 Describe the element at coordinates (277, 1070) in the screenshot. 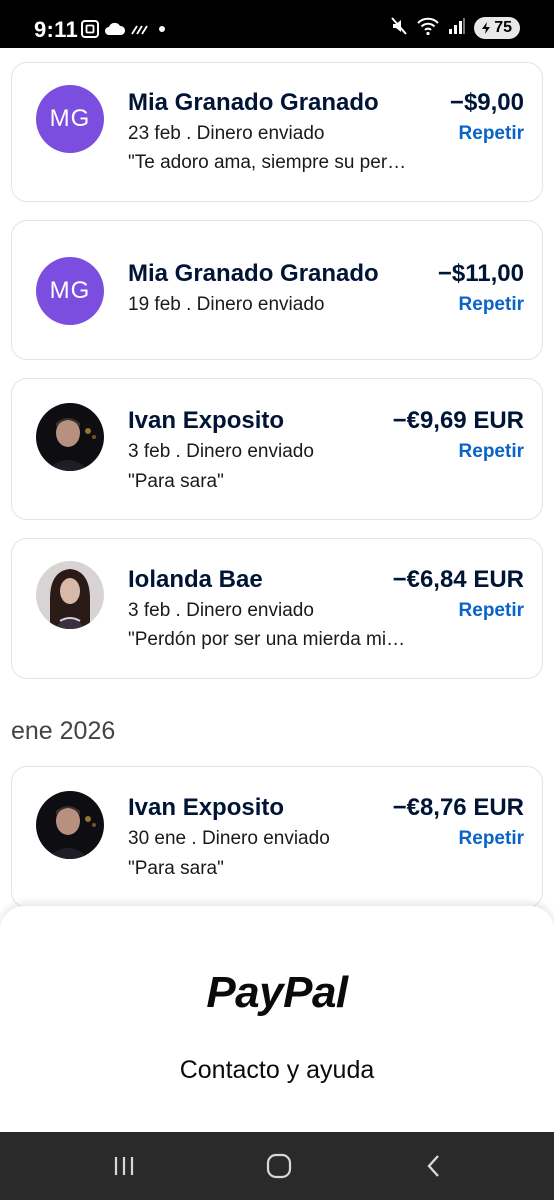

I see `contact-help-link: Contacto y ayuda` at that location.